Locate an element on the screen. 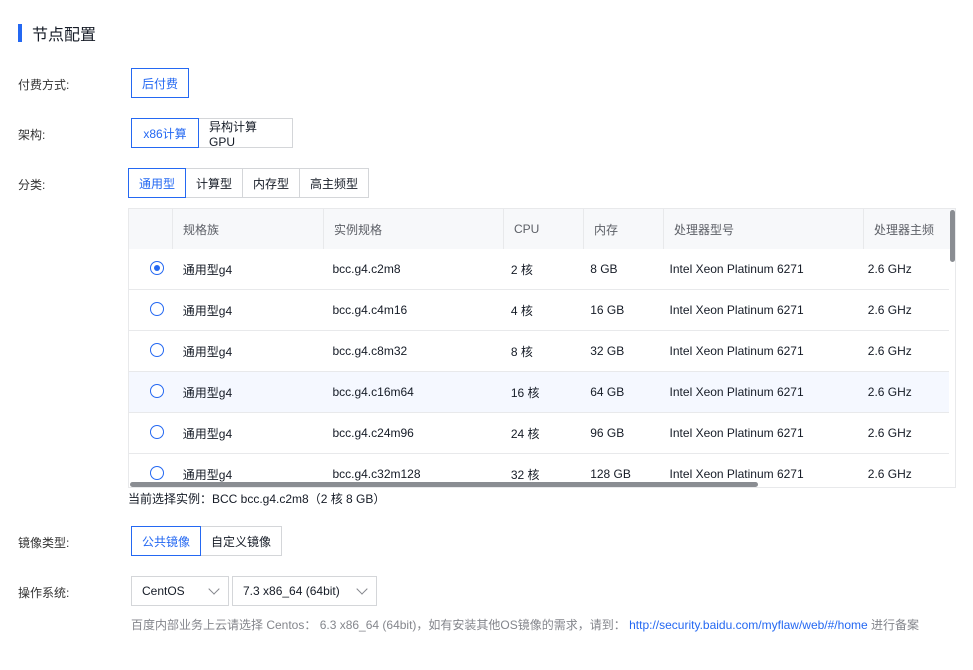 The image size is (973, 670). section-title-bar: 节点配置 is located at coordinates (57, 33).